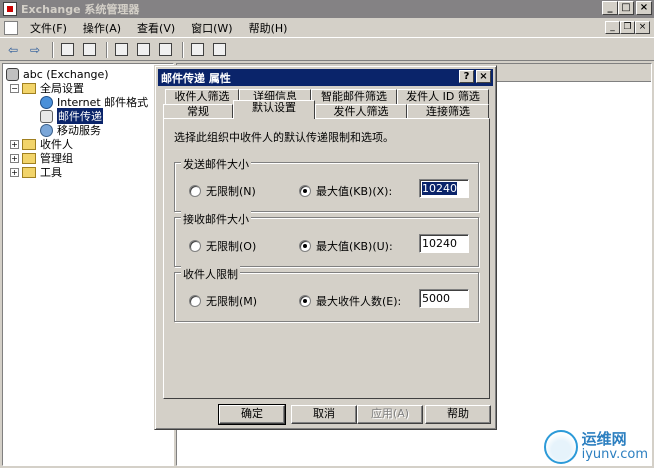 Image resolution: width=654 pixels, height=468 pixels. What do you see at coordinates (10, 9) in the screenshot?
I see `exchange-app-icon` at bounding box center [10, 9].